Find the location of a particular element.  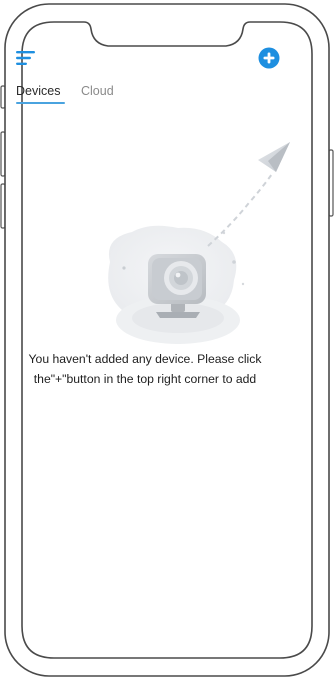

hamburger-menu-icon is located at coordinates (26, 60).